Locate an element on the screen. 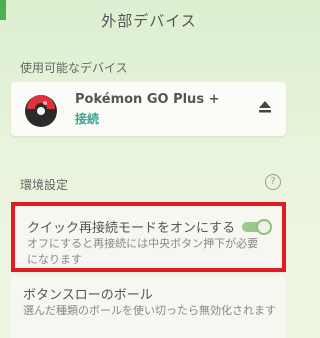 This screenshot has height=338, width=320. quick-reconnect-toggle is located at coordinates (256, 227).